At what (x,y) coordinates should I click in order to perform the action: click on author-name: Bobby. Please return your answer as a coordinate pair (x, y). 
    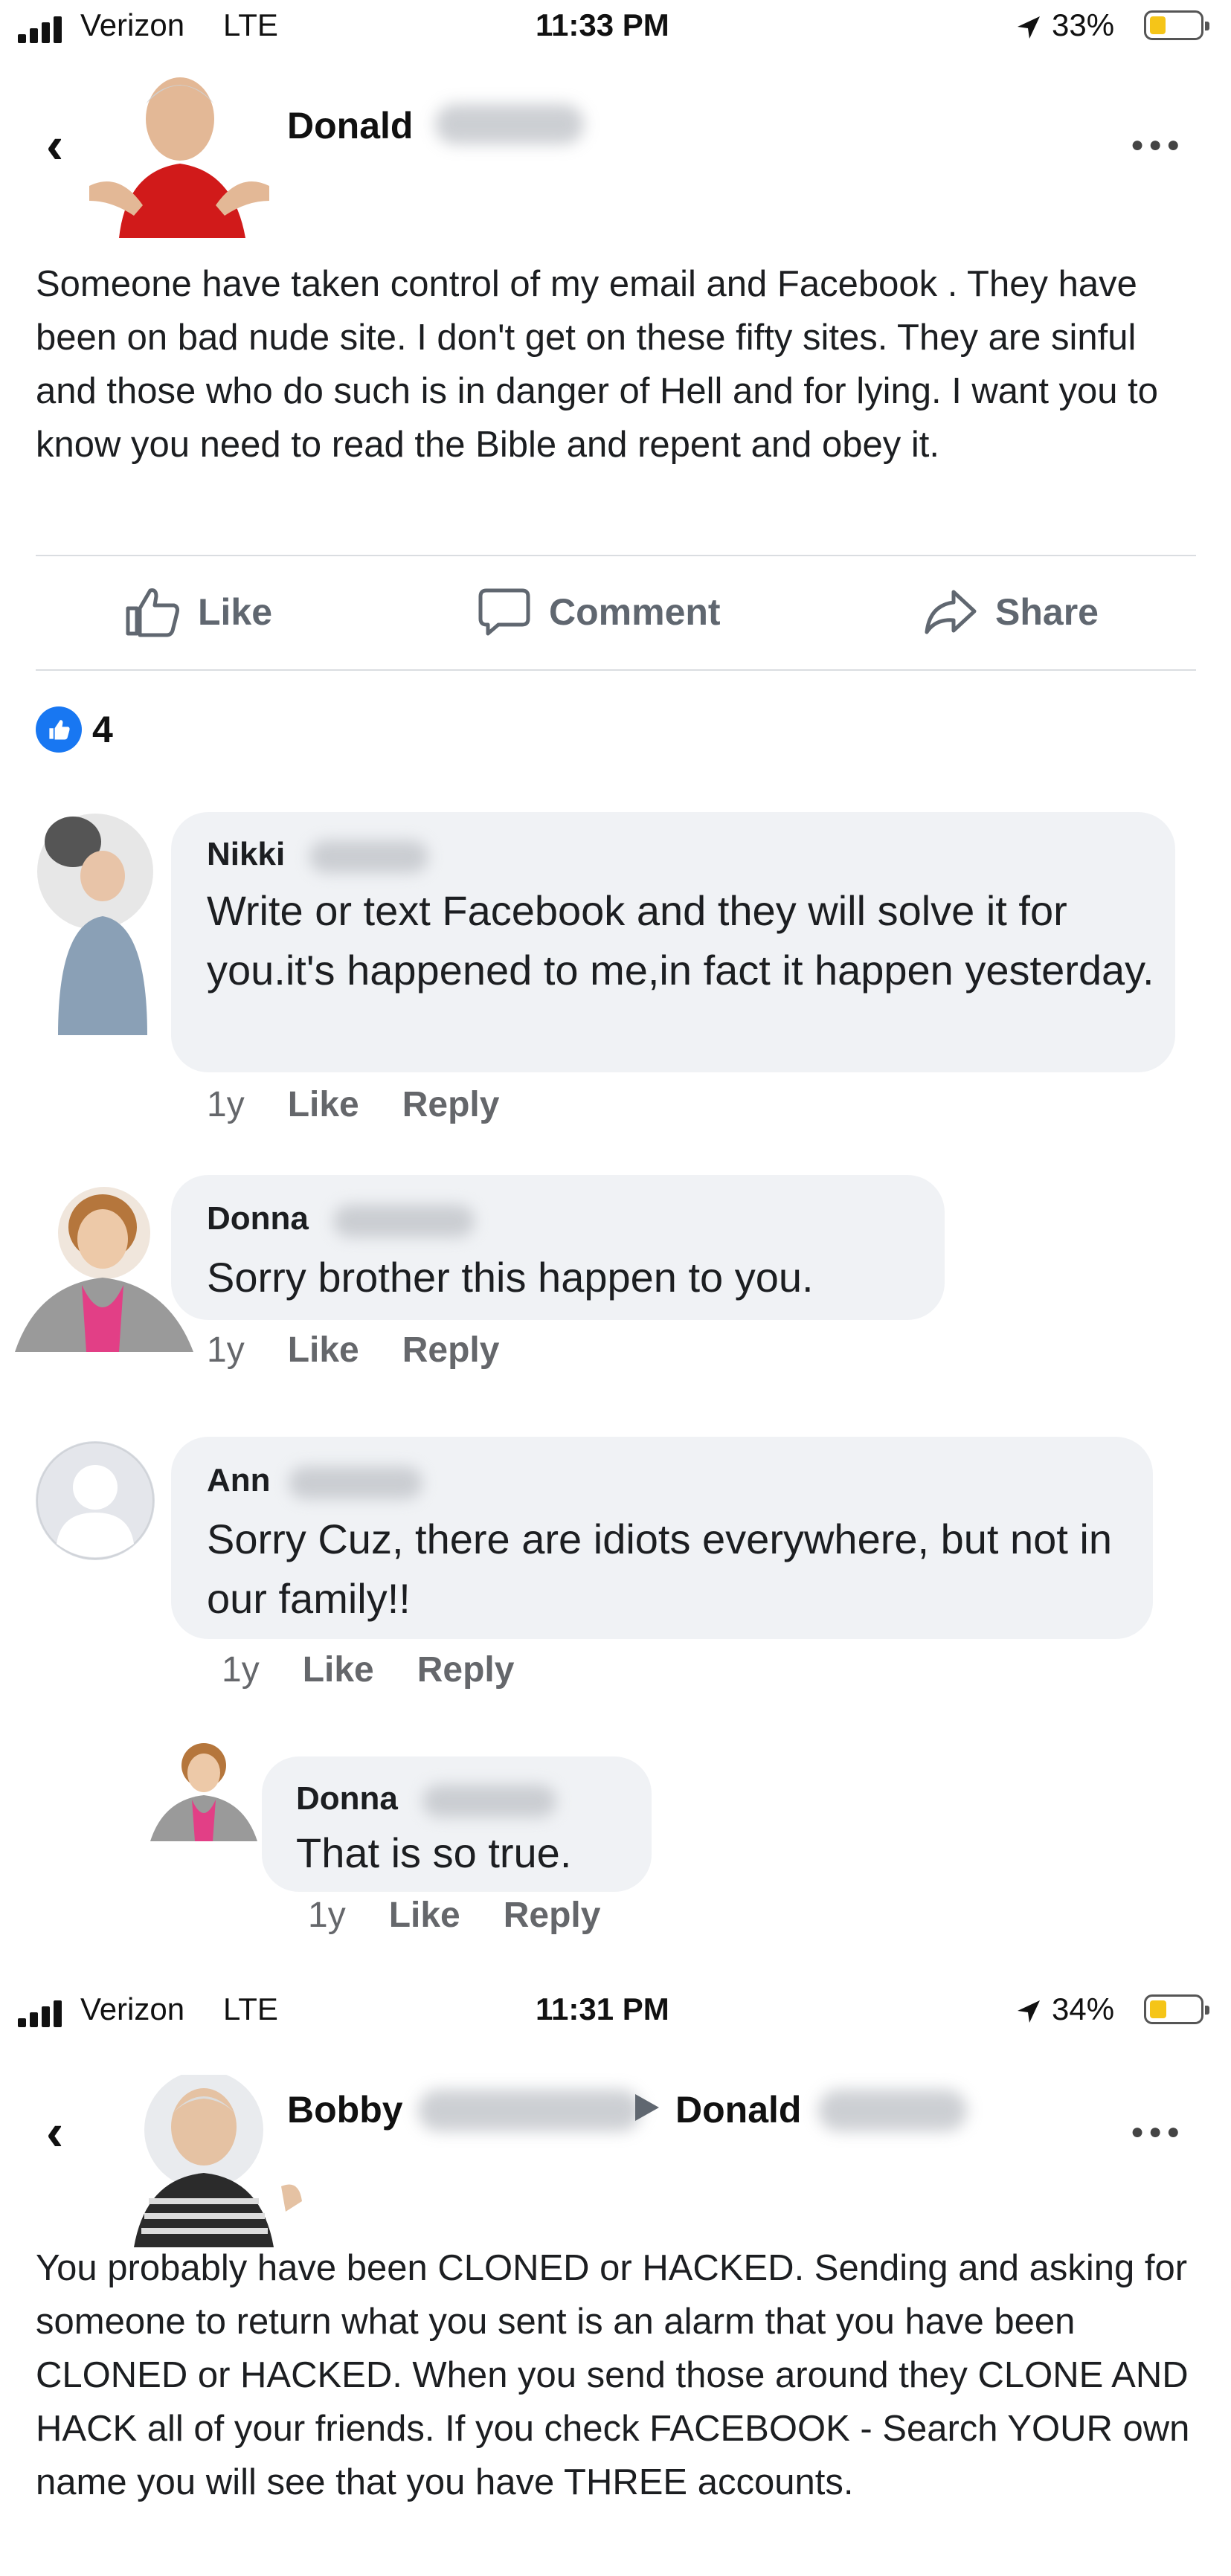
    Looking at the image, I should click on (345, 2109).